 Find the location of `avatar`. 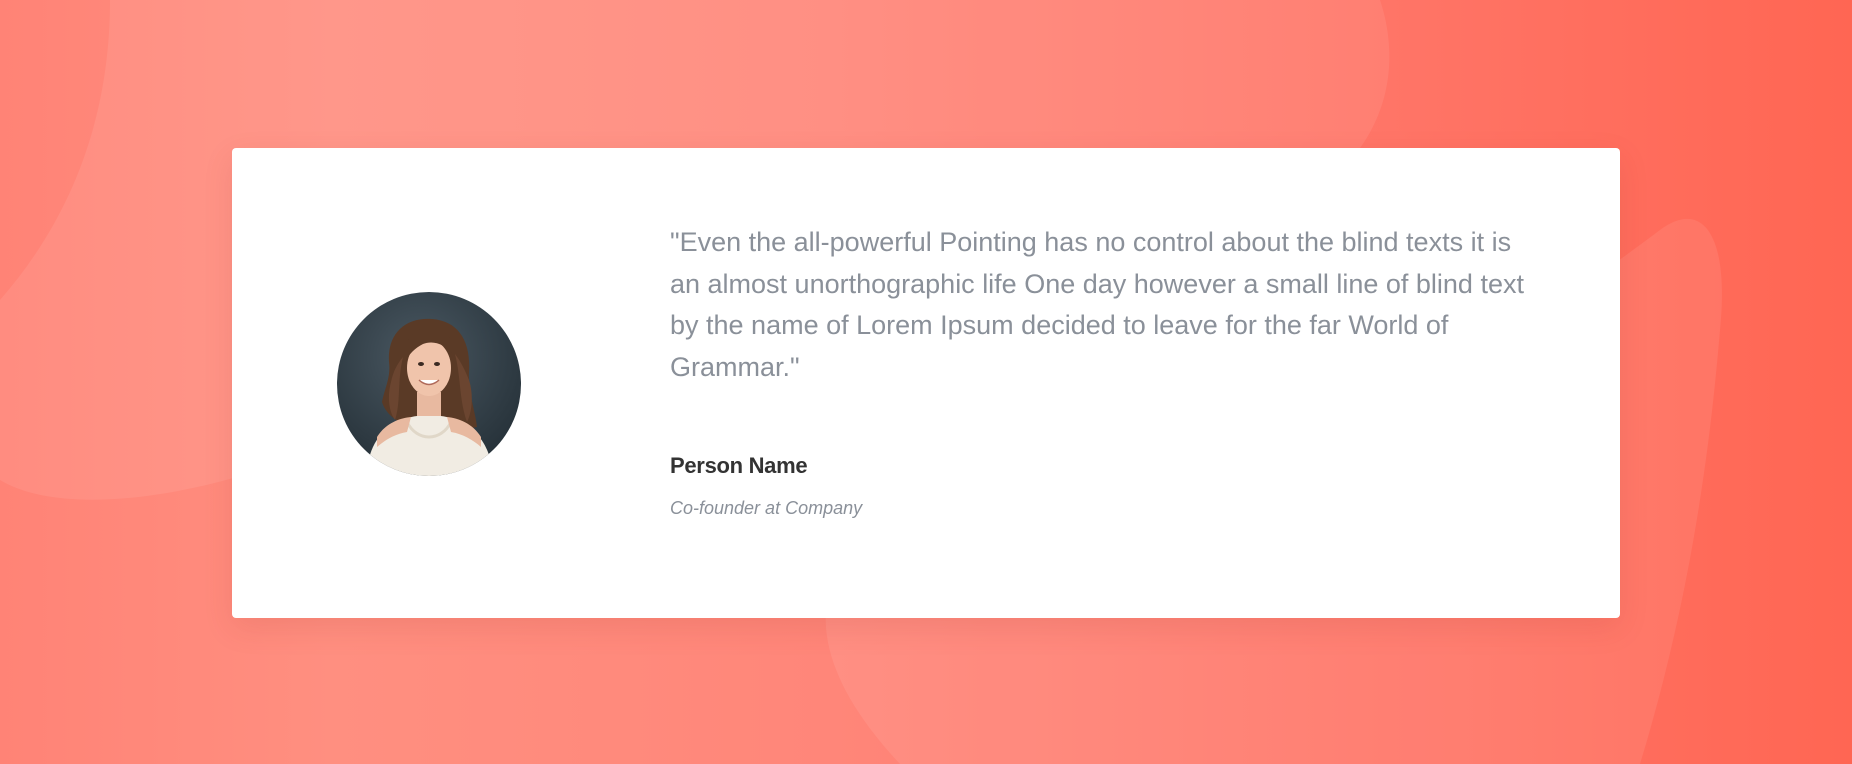

avatar is located at coordinates (429, 384).